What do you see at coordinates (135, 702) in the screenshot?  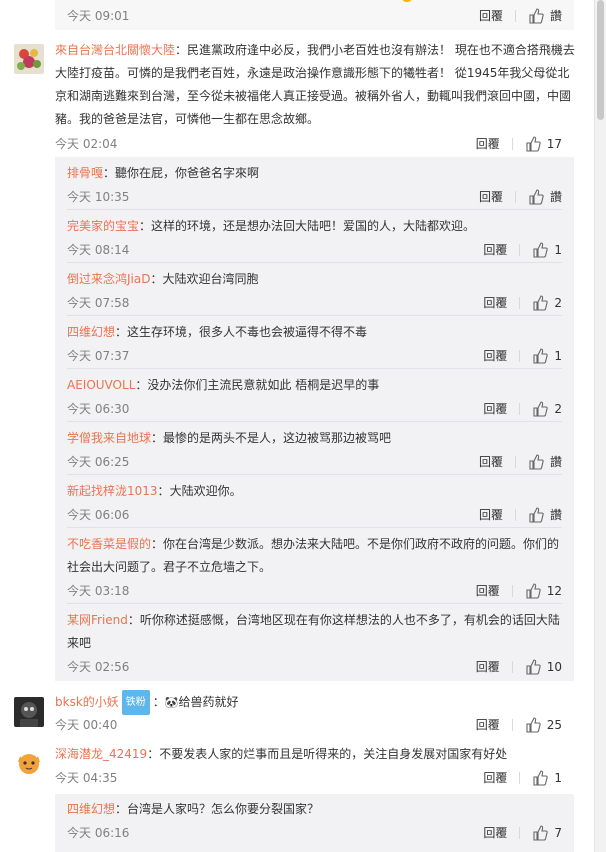 I see `fan-badge: 铁粉` at bounding box center [135, 702].